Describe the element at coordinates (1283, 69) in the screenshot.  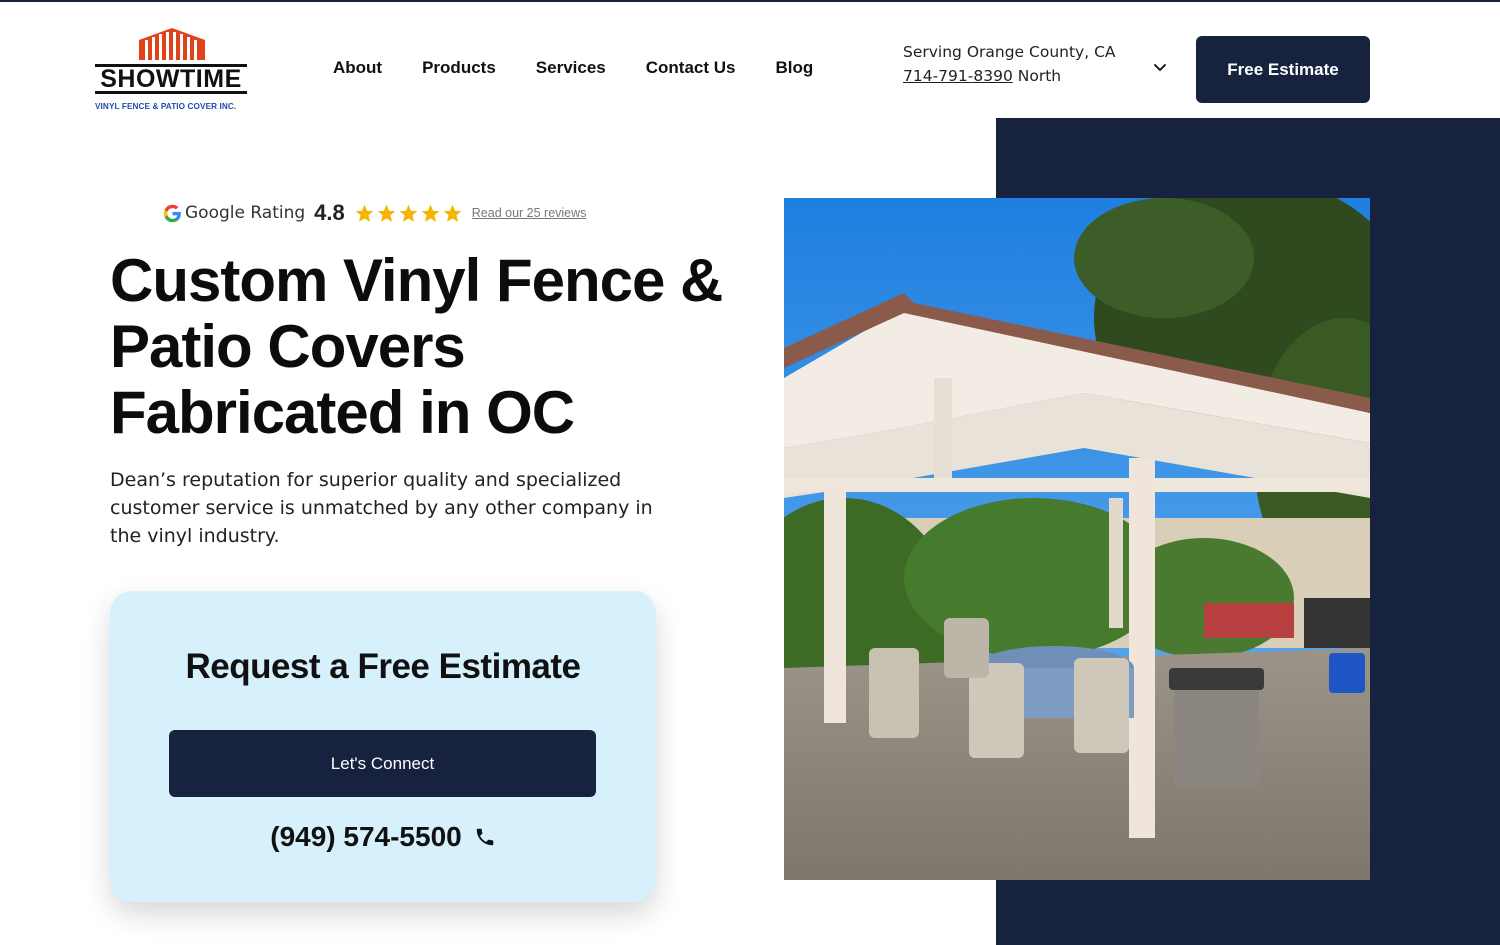
I see `free-estimate-button: Free Estimate` at that location.